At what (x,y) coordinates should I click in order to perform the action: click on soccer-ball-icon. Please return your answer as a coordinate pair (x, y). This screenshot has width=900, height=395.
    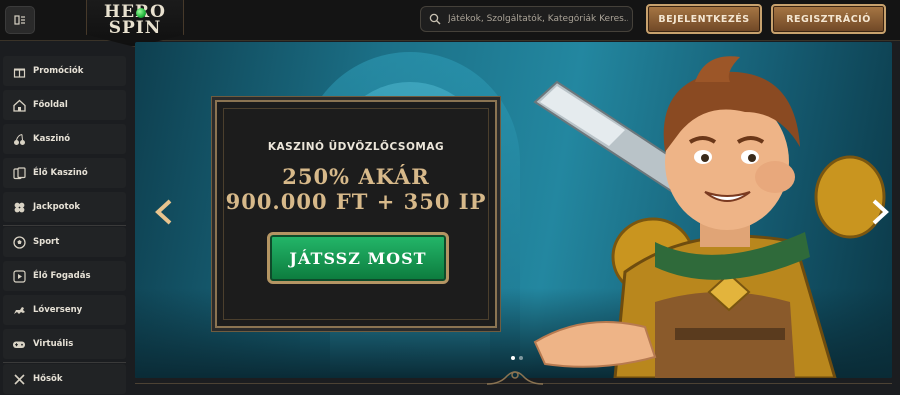
    Looking at the image, I should click on (19, 242).